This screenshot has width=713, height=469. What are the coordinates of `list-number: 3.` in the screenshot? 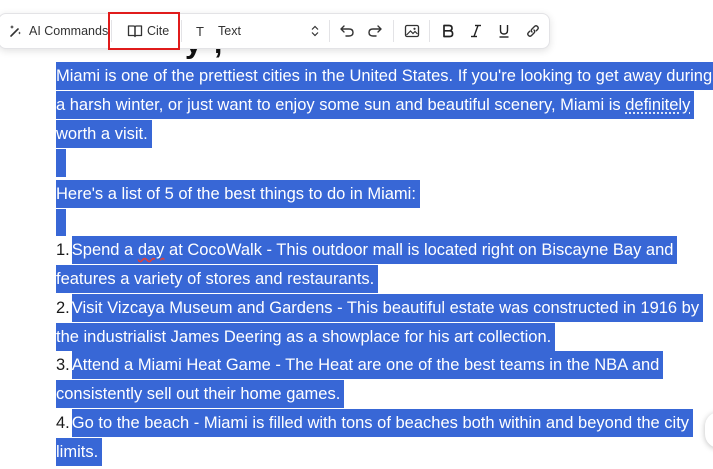 It's located at (64, 365).